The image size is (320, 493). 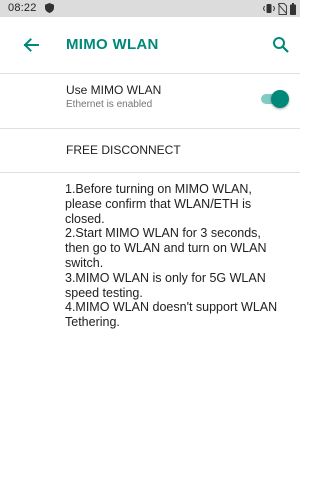 I want to click on info-line: then go to WLAN and turn on WLAN, so click(x=166, y=248).